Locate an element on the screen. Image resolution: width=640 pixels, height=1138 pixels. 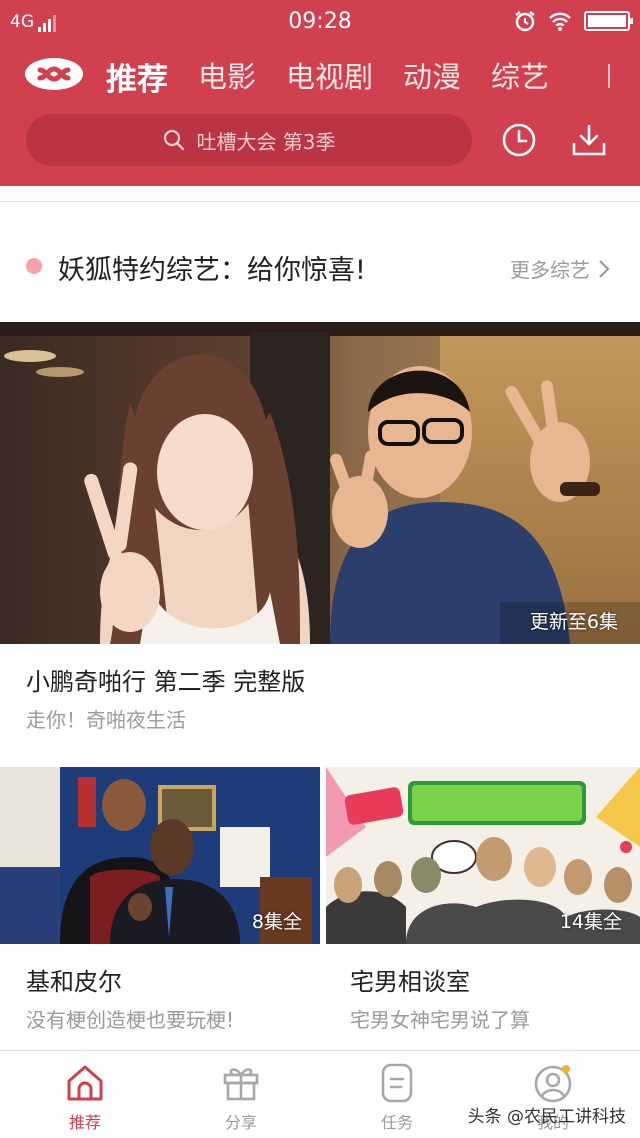
battery-icon is located at coordinates (608, 21).